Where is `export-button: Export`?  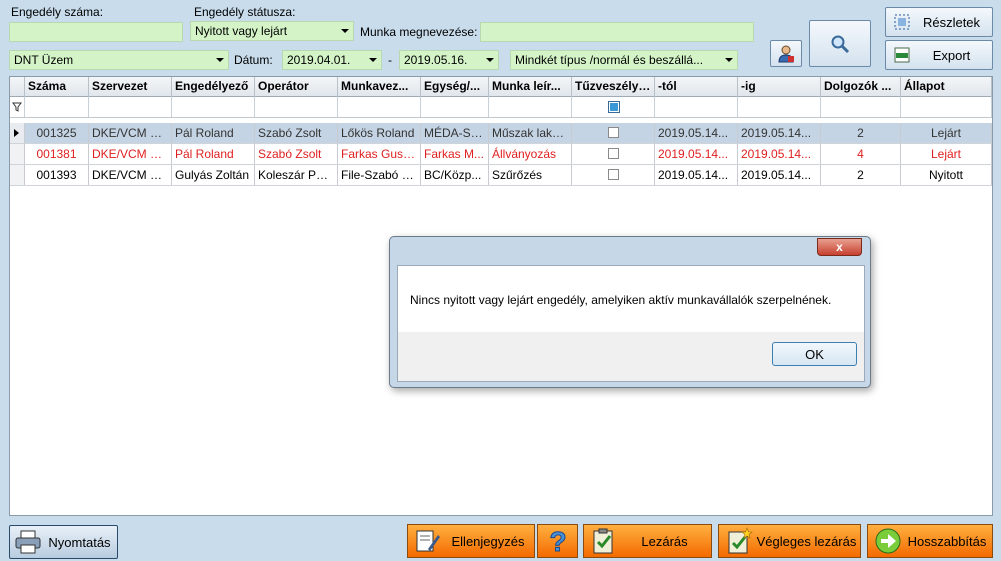
export-button: Export is located at coordinates (939, 55).